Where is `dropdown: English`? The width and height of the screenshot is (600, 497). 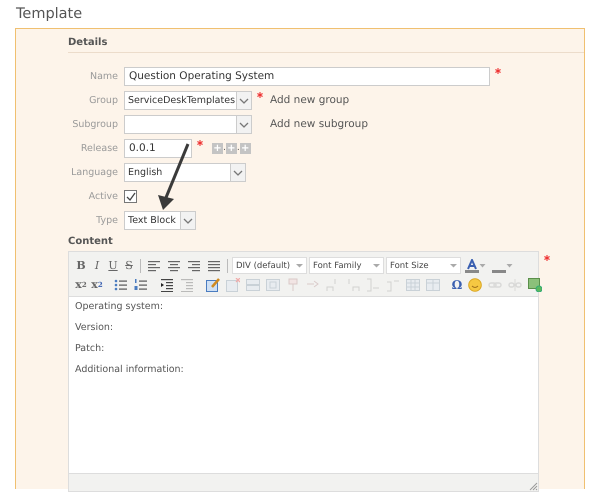 dropdown: English is located at coordinates (185, 172).